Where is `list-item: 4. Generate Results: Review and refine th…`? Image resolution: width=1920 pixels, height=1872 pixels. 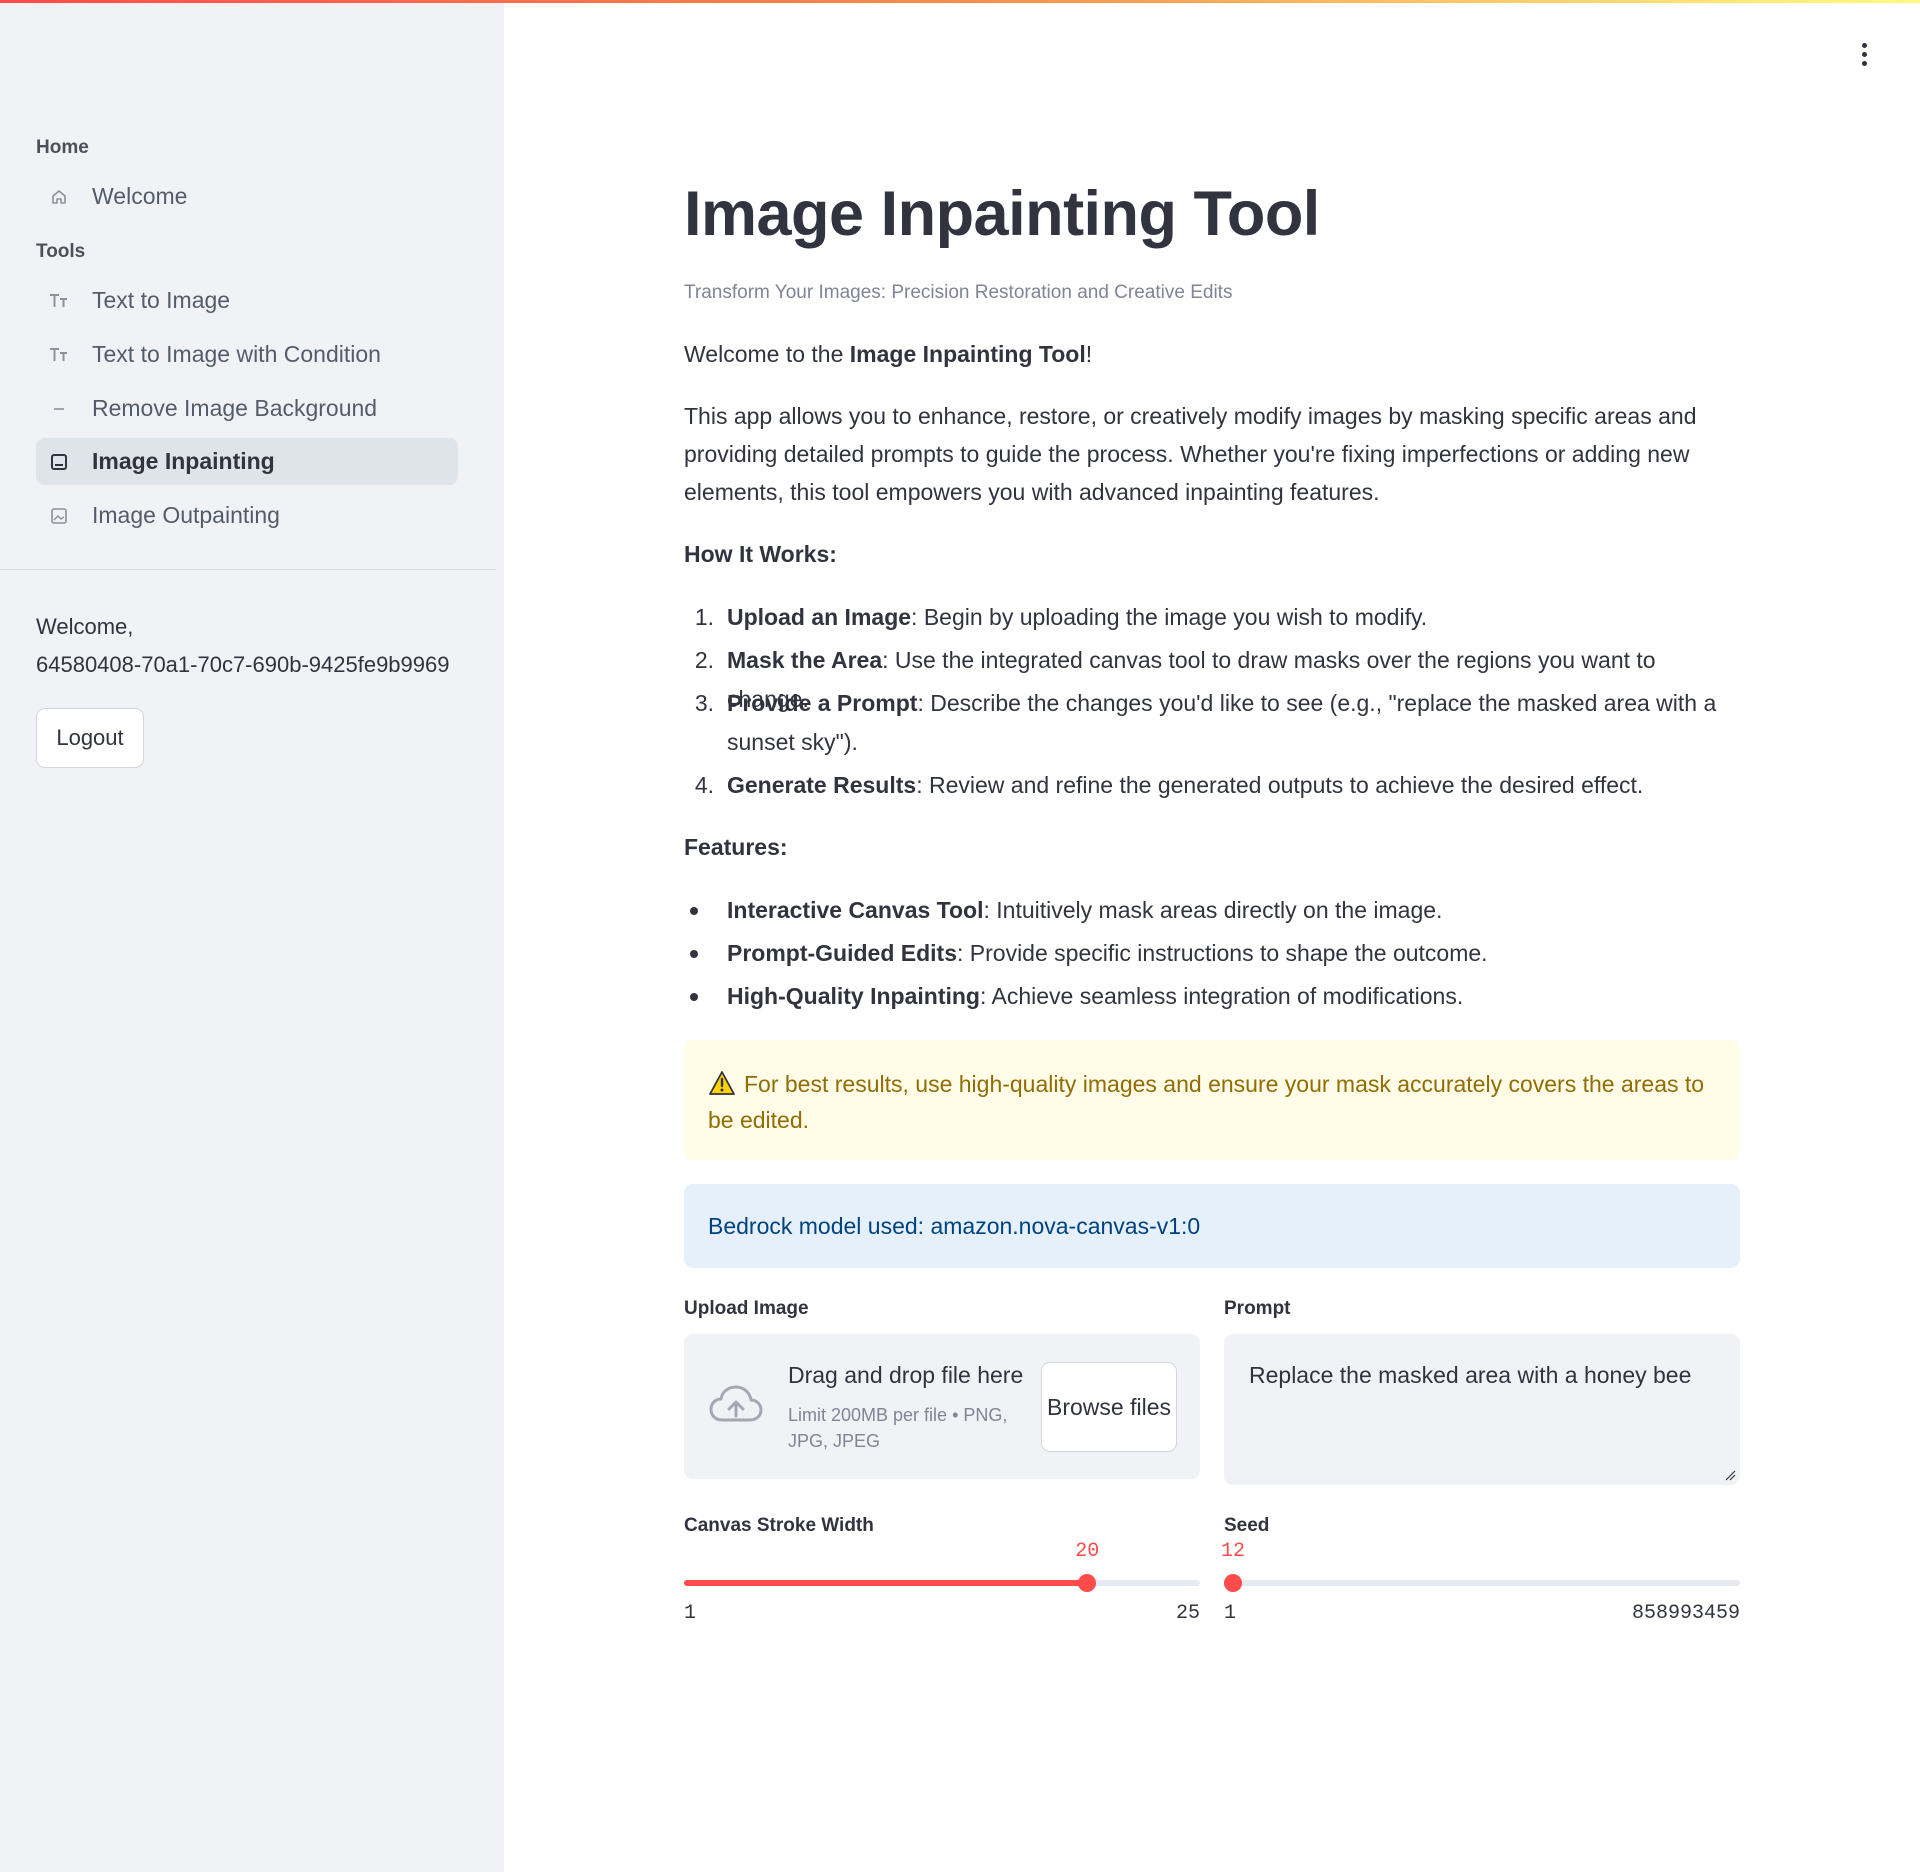 list-item: 4. Generate Results: Review and refine th… is located at coordinates (1212, 785).